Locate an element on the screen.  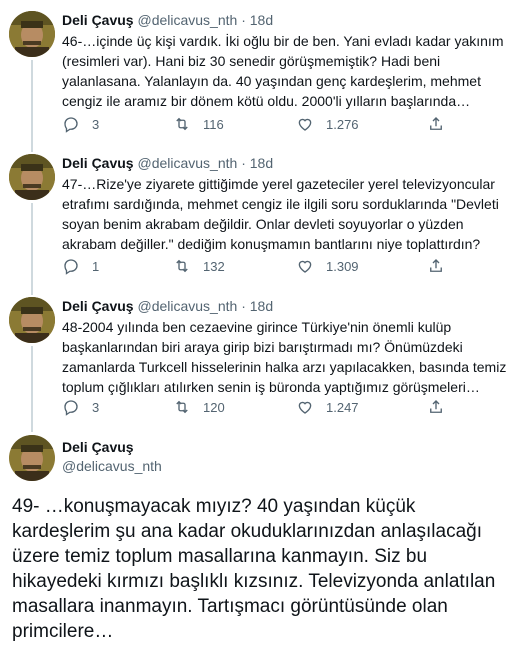
retweet-count: 132 is located at coordinates (214, 266).